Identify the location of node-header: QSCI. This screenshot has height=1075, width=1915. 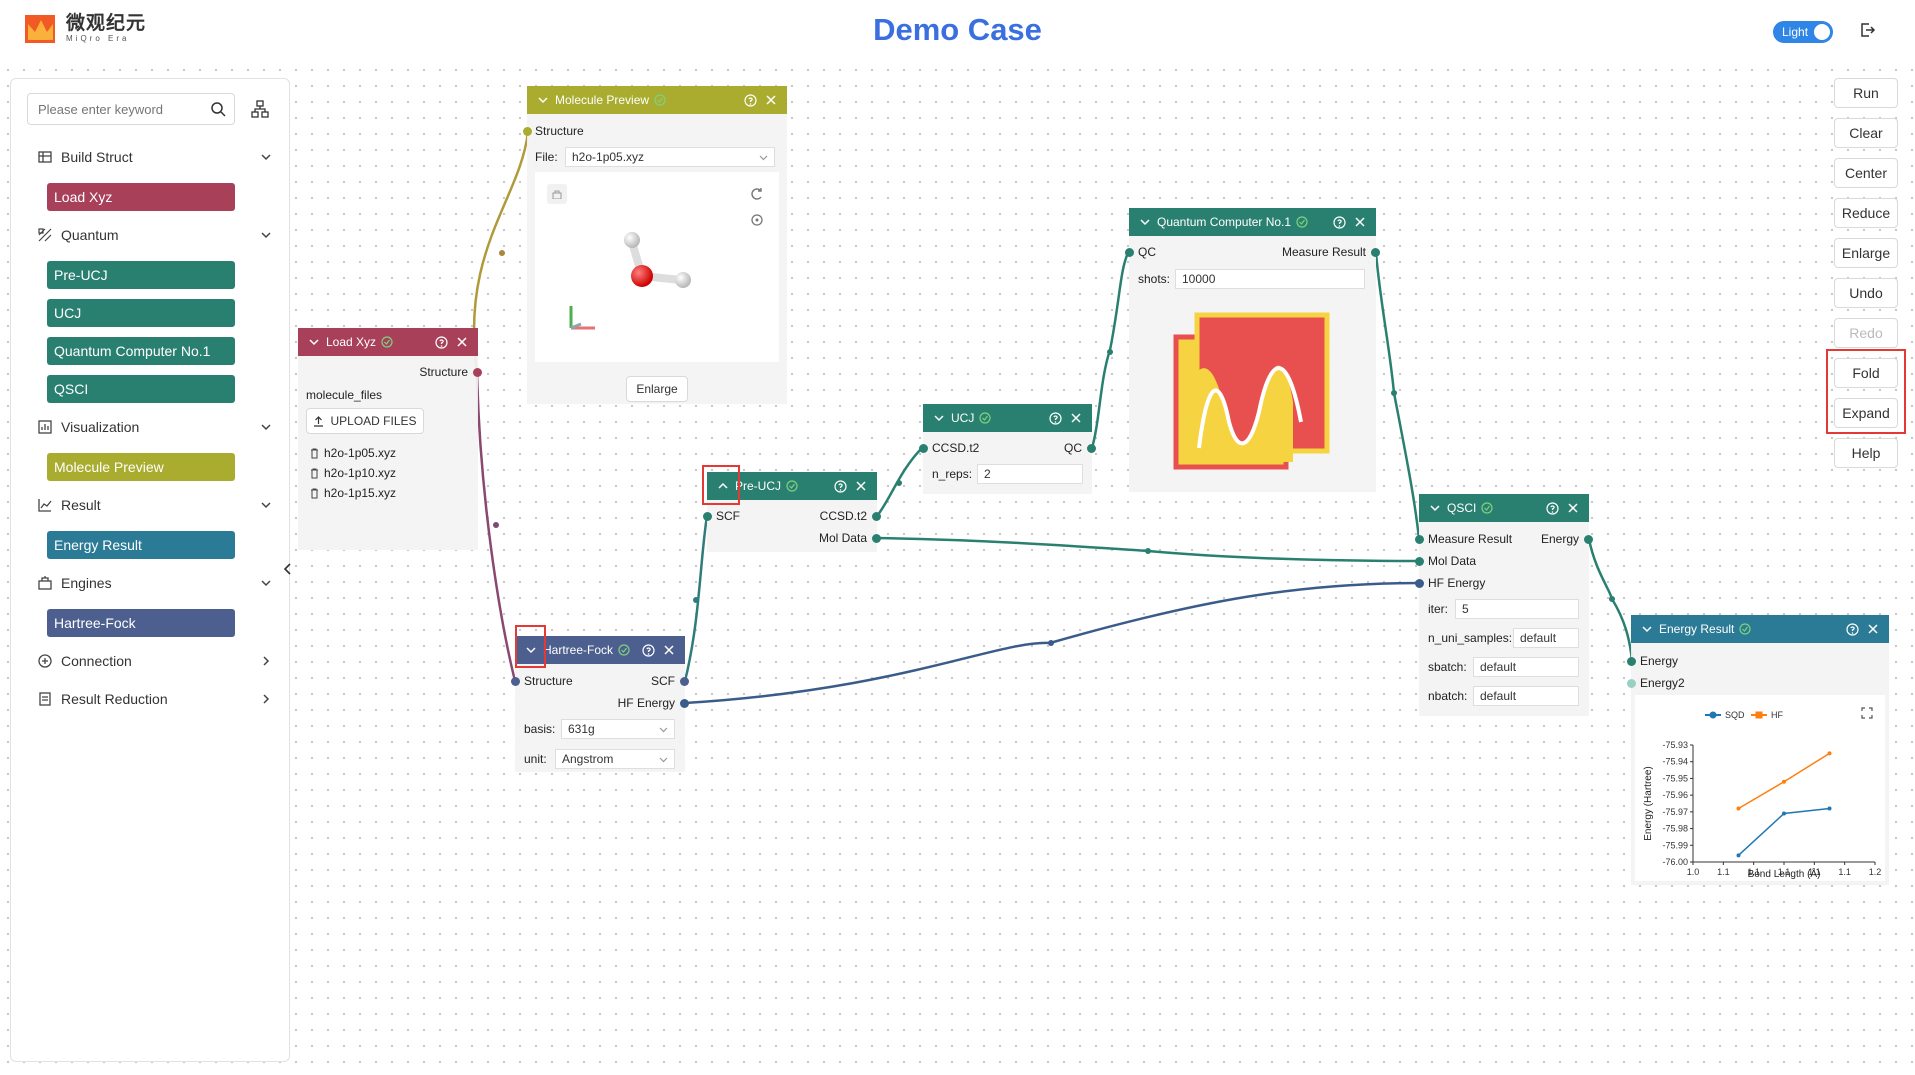
(1504, 508).